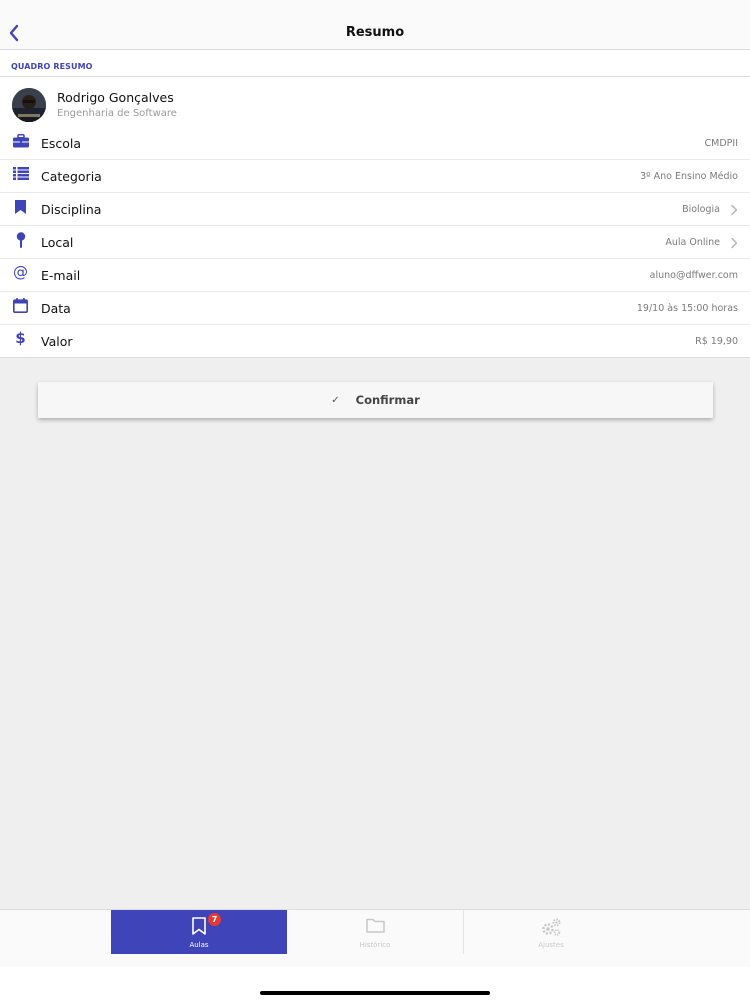 The height and width of the screenshot is (1000, 750). Describe the element at coordinates (551, 945) in the screenshot. I see `tab-label: Ajustes` at that location.